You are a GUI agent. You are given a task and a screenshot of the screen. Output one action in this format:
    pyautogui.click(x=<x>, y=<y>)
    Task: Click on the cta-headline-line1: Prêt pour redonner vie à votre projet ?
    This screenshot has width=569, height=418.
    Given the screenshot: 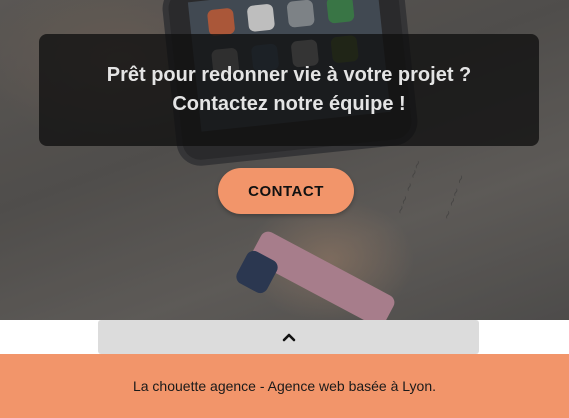 What is the action you would take?
    pyautogui.click(x=289, y=75)
    